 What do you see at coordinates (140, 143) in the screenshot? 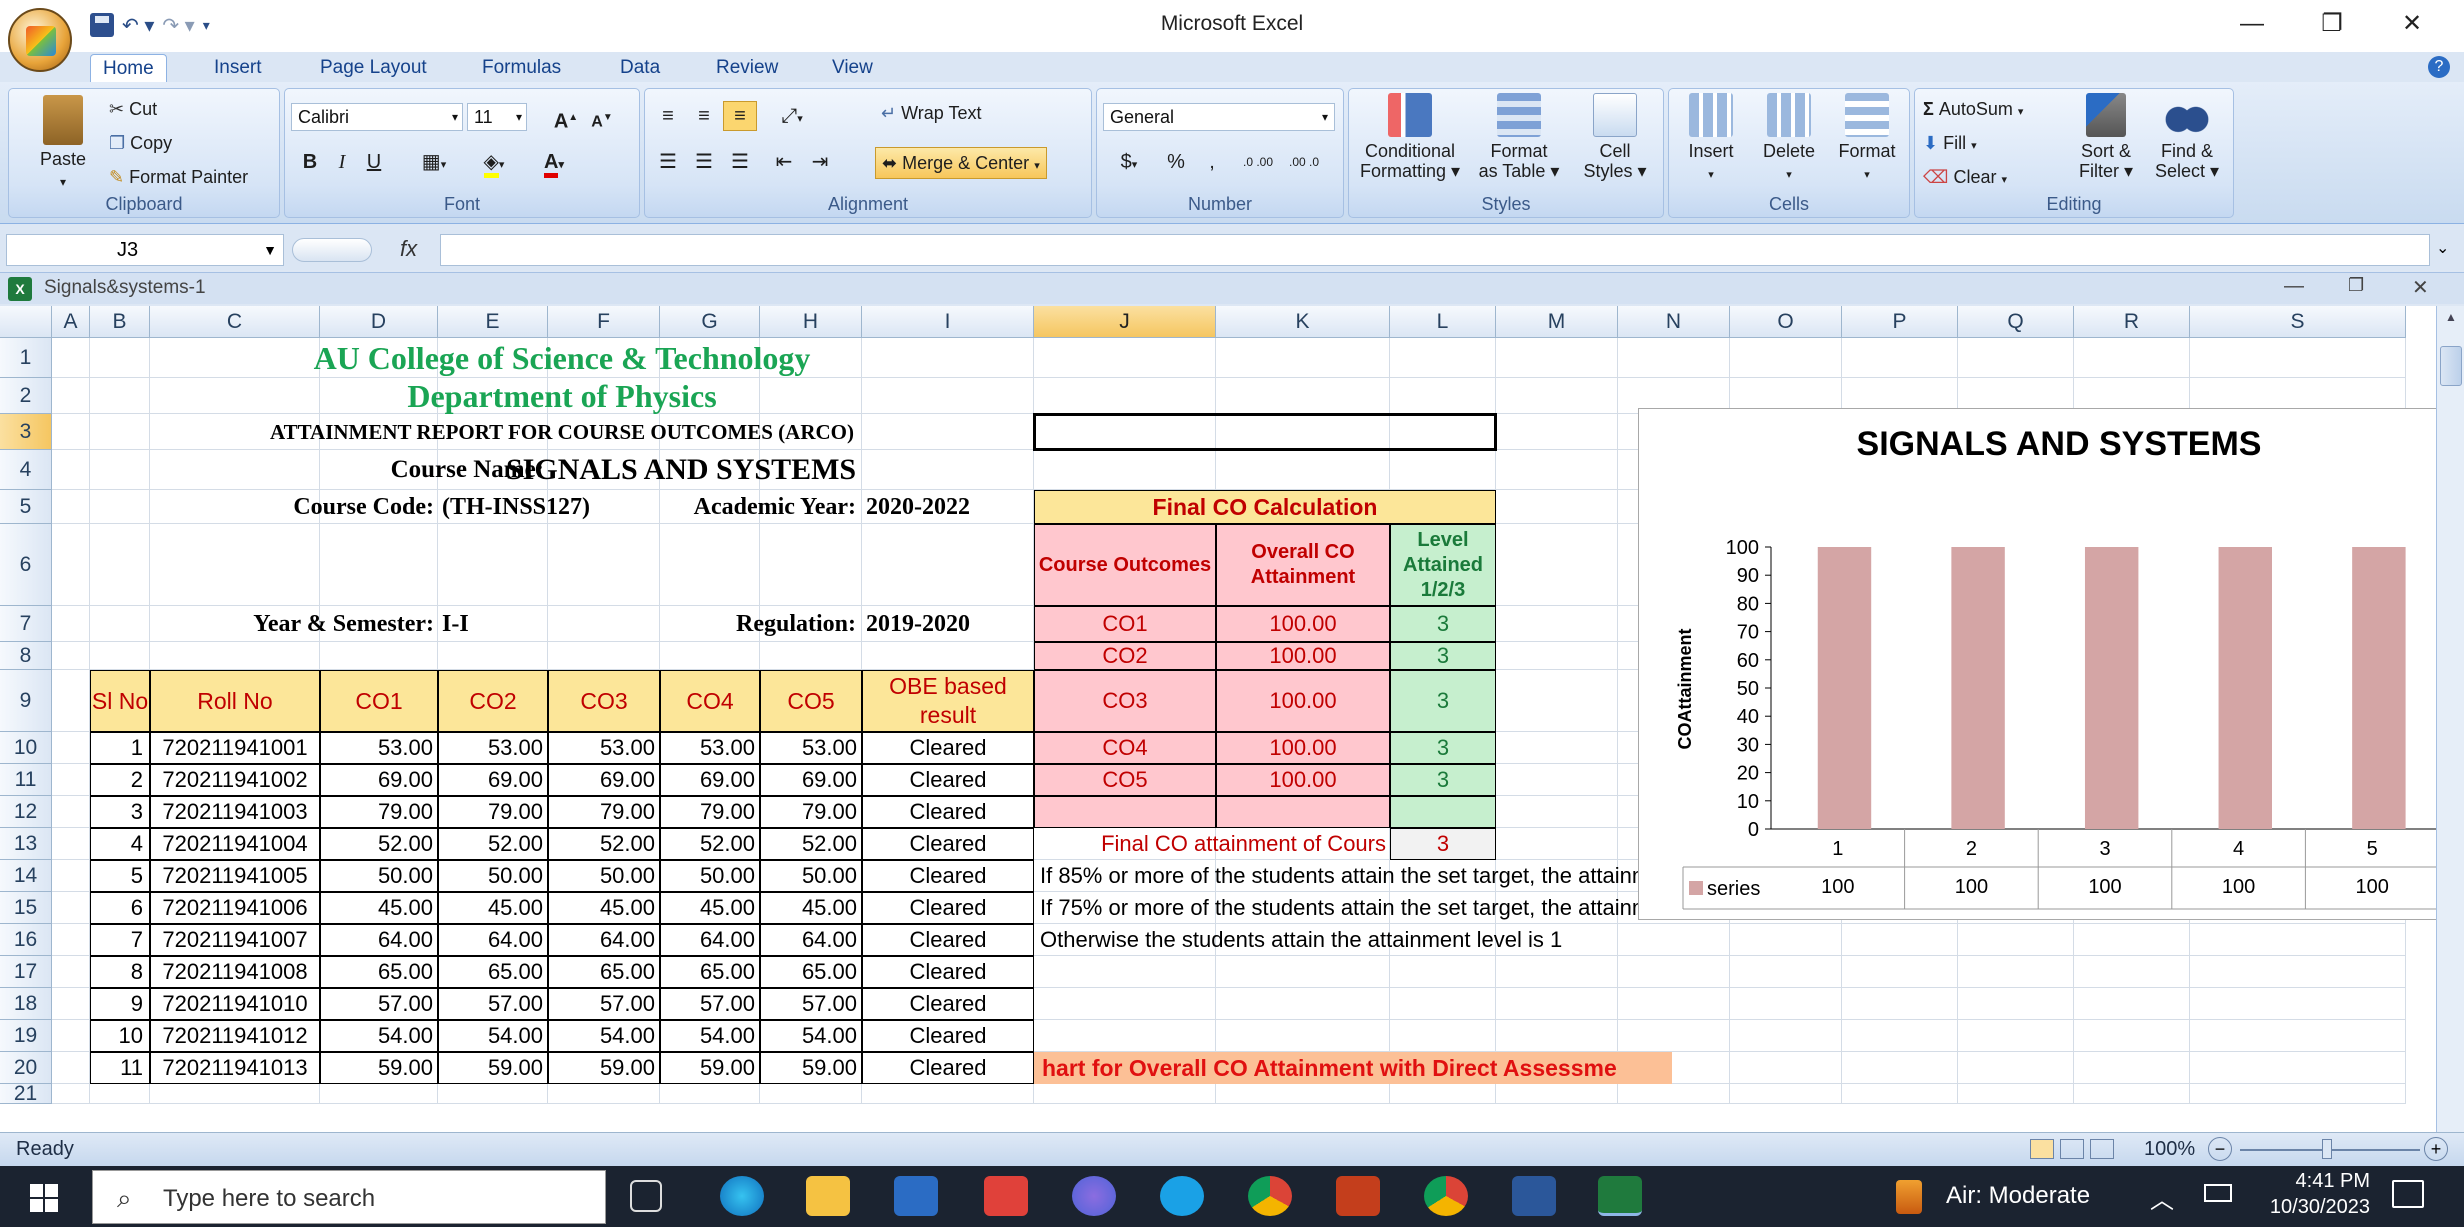
I see `copy-button: ❐ Copy` at bounding box center [140, 143].